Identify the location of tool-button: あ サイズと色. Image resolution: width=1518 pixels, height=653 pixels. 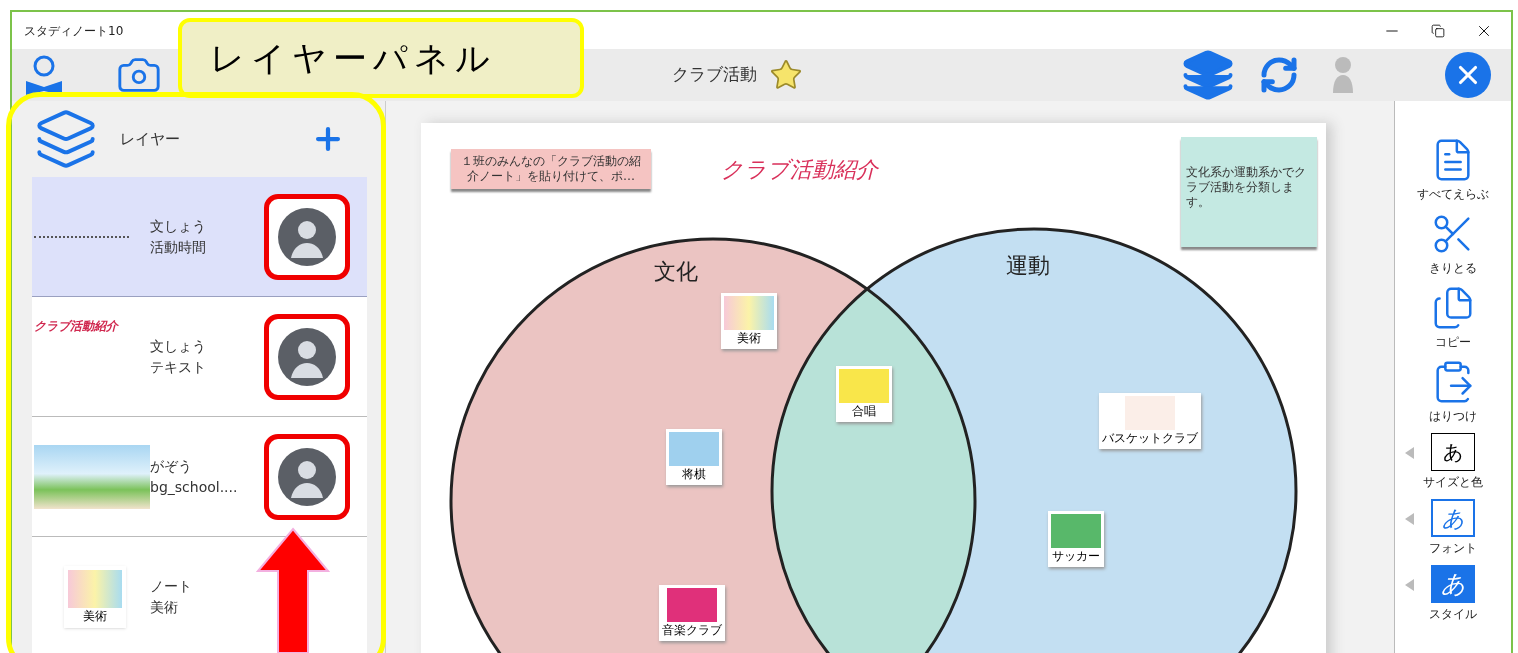
(1453, 463).